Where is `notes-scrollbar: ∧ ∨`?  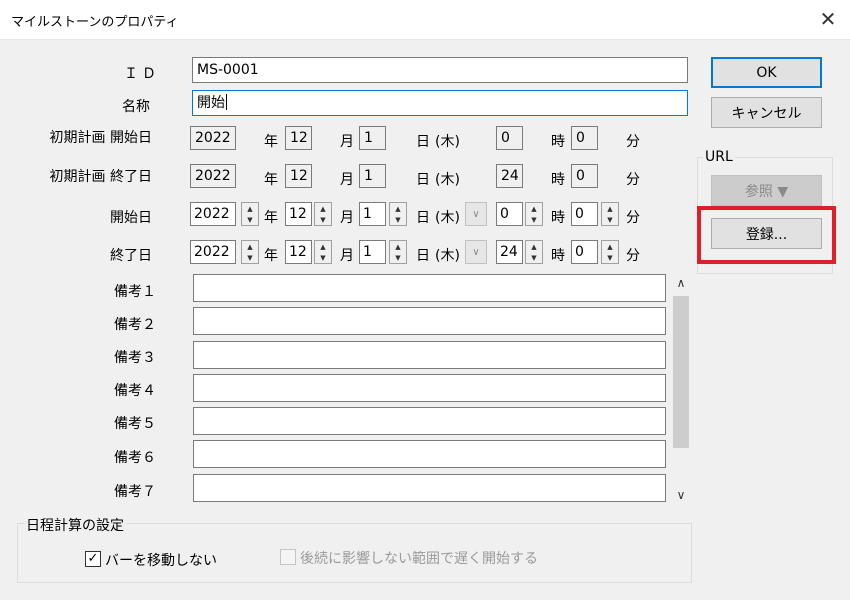
notes-scrollbar: ∧ ∨ is located at coordinates (681, 389).